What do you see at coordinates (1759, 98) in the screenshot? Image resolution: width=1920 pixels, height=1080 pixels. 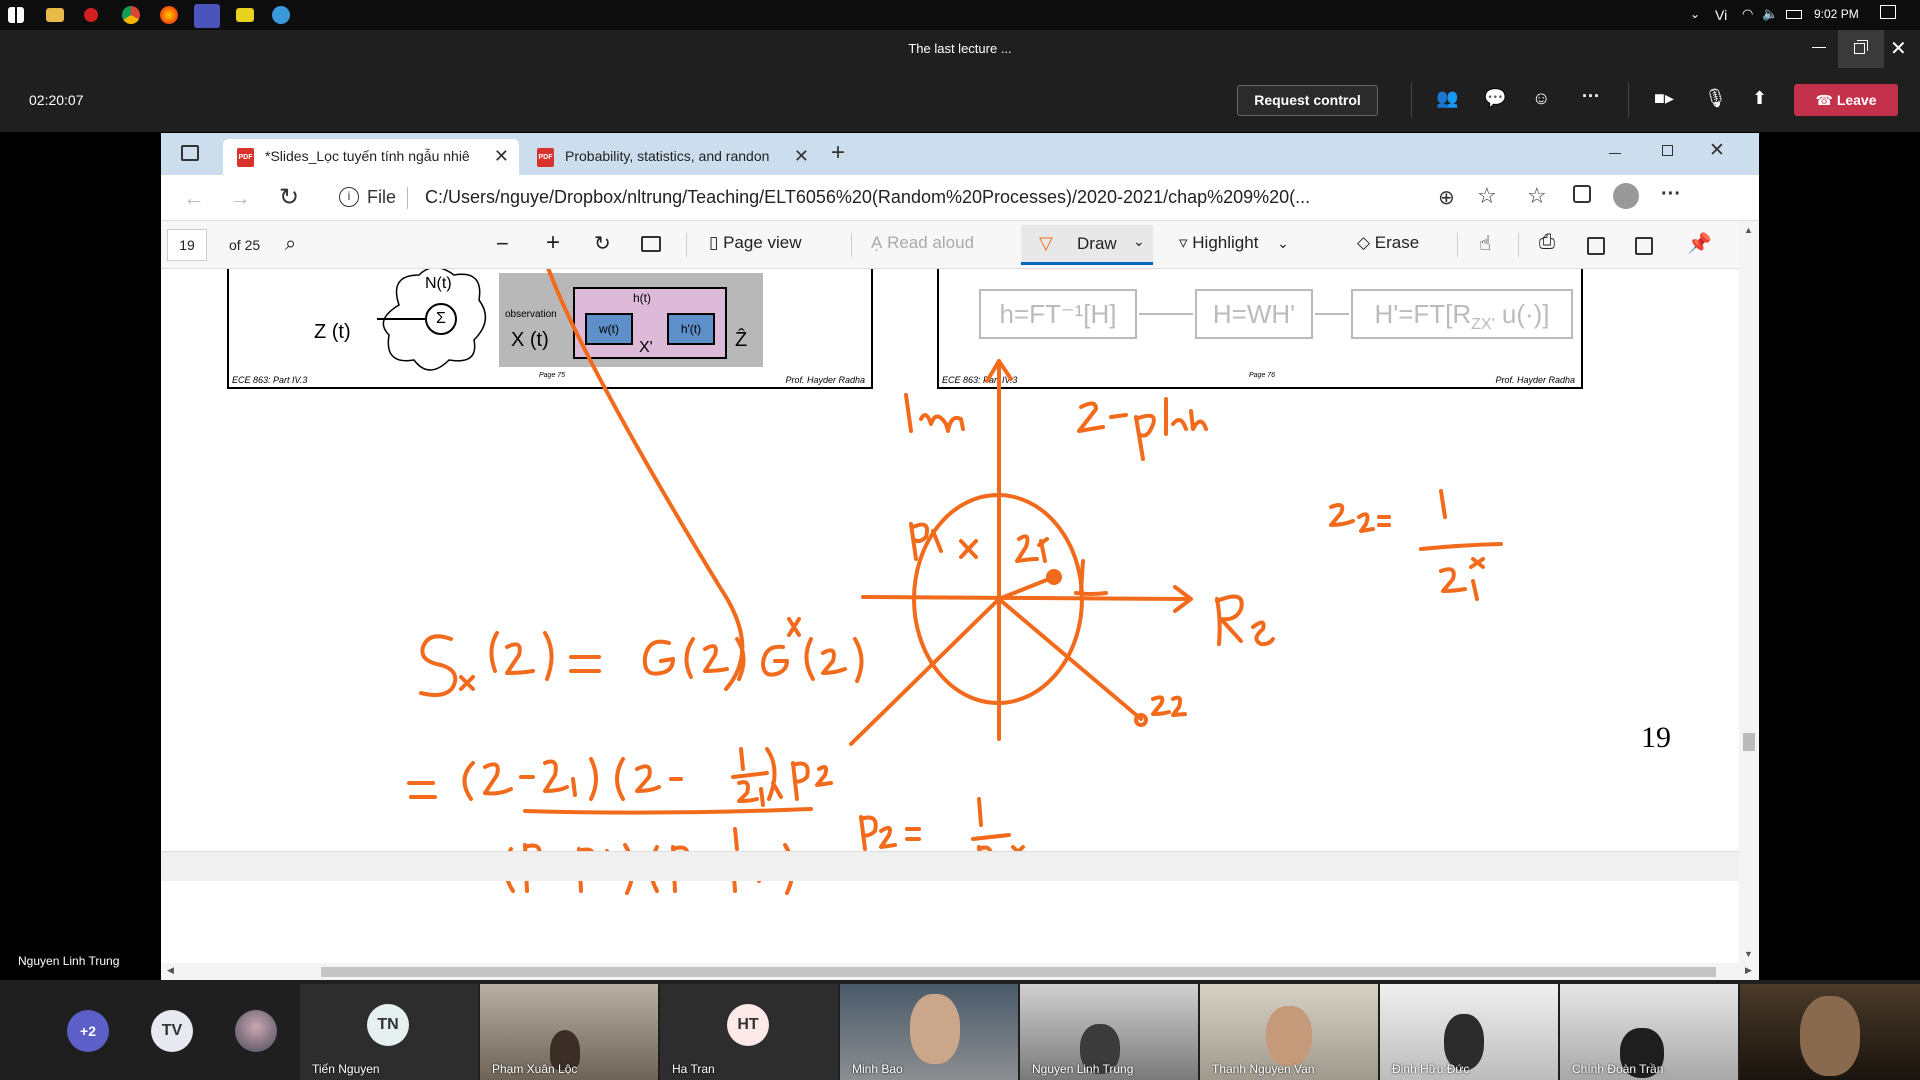 I see `share-screen-icon: ⬆` at bounding box center [1759, 98].